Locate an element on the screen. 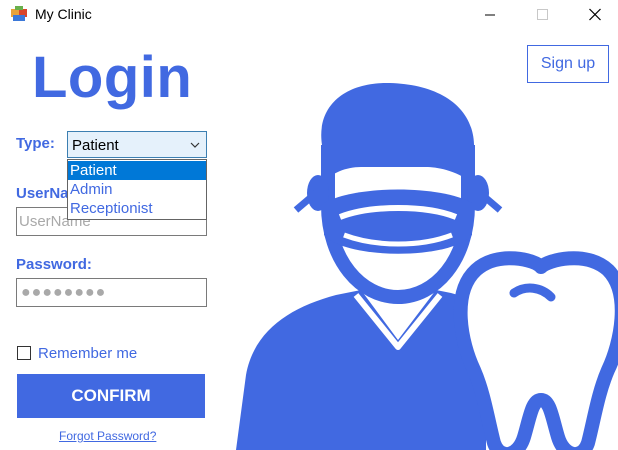 This screenshot has height=450, width=618. chevron-down-icon is located at coordinates (195, 145).